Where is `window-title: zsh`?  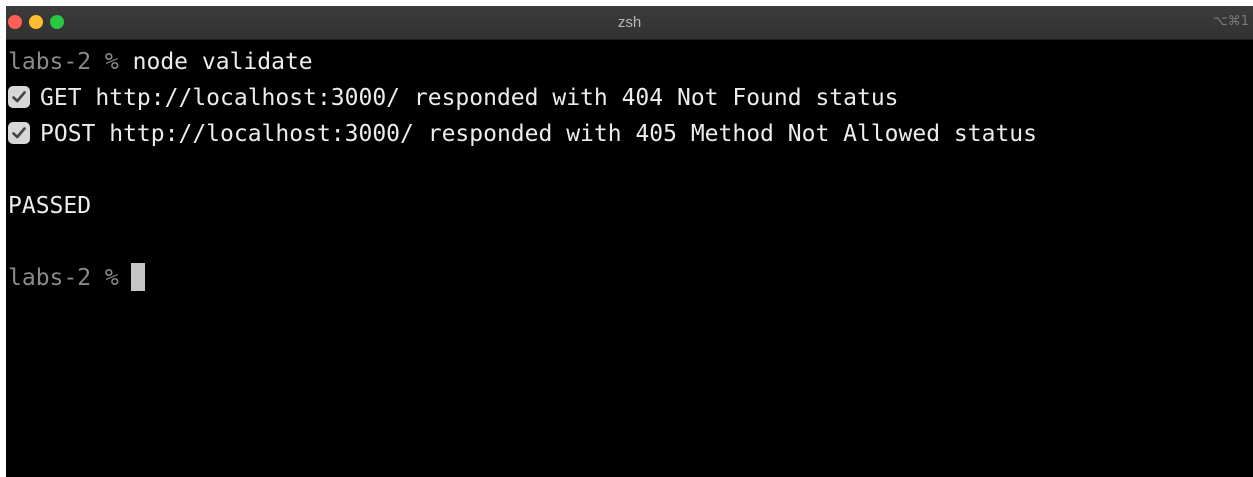 window-title: zsh is located at coordinates (629, 22).